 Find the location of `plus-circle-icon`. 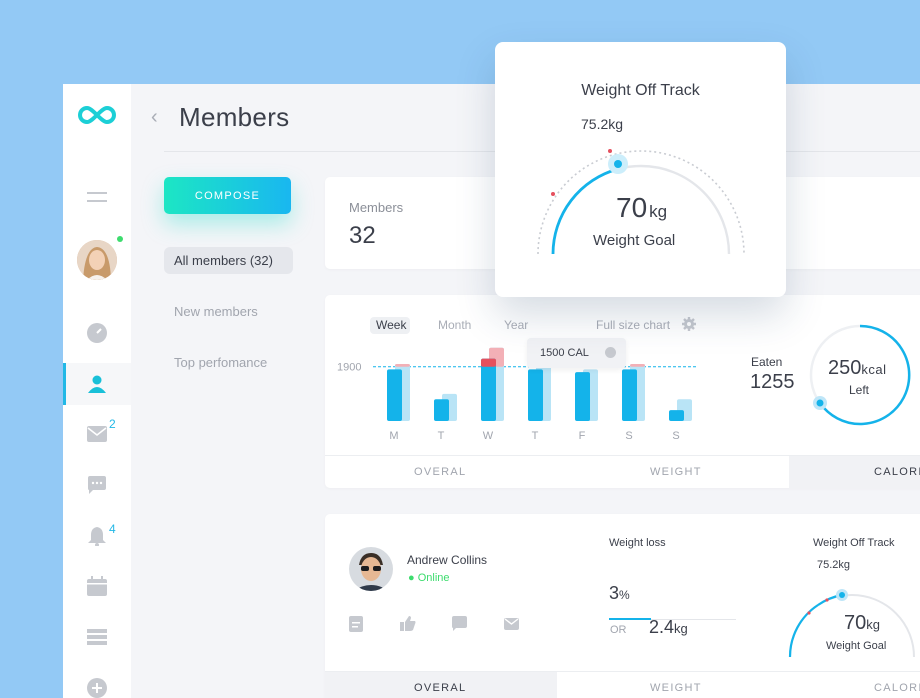

plus-circle-icon is located at coordinates (97, 686).